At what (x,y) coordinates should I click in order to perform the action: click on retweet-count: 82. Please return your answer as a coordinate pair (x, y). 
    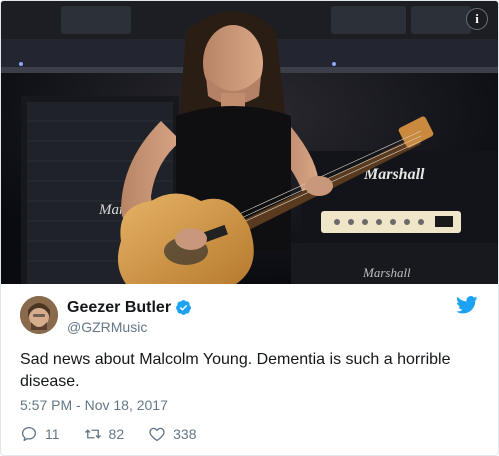
    Looking at the image, I should click on (116, 434).